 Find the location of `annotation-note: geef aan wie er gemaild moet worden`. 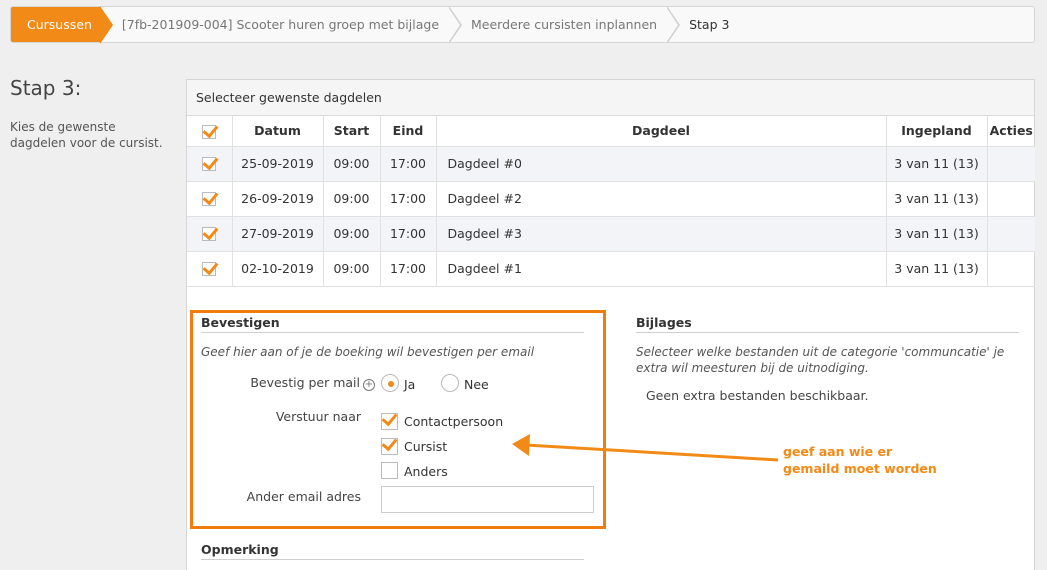

annotation-note: geef aan wie er gemaild moet worden is located at coordinates (860, 460).